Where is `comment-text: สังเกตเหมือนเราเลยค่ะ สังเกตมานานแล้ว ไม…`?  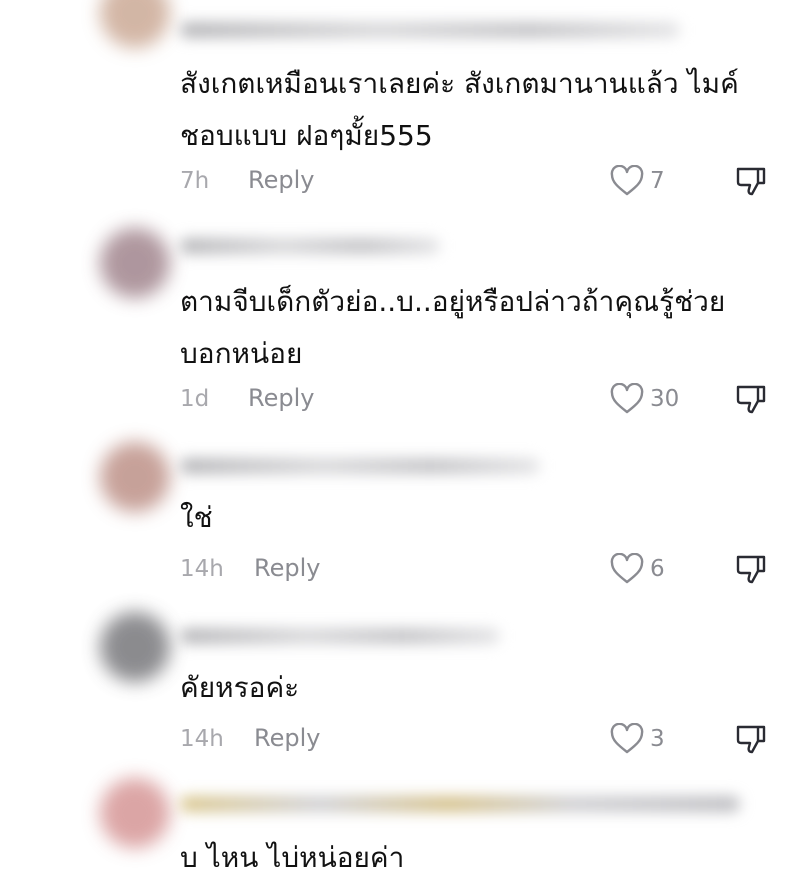 comment-text: สังเกตเหมือนเราเลยค่ะ สังเกตมานานแล้ว ไม… is located at coordinates (459, 109).